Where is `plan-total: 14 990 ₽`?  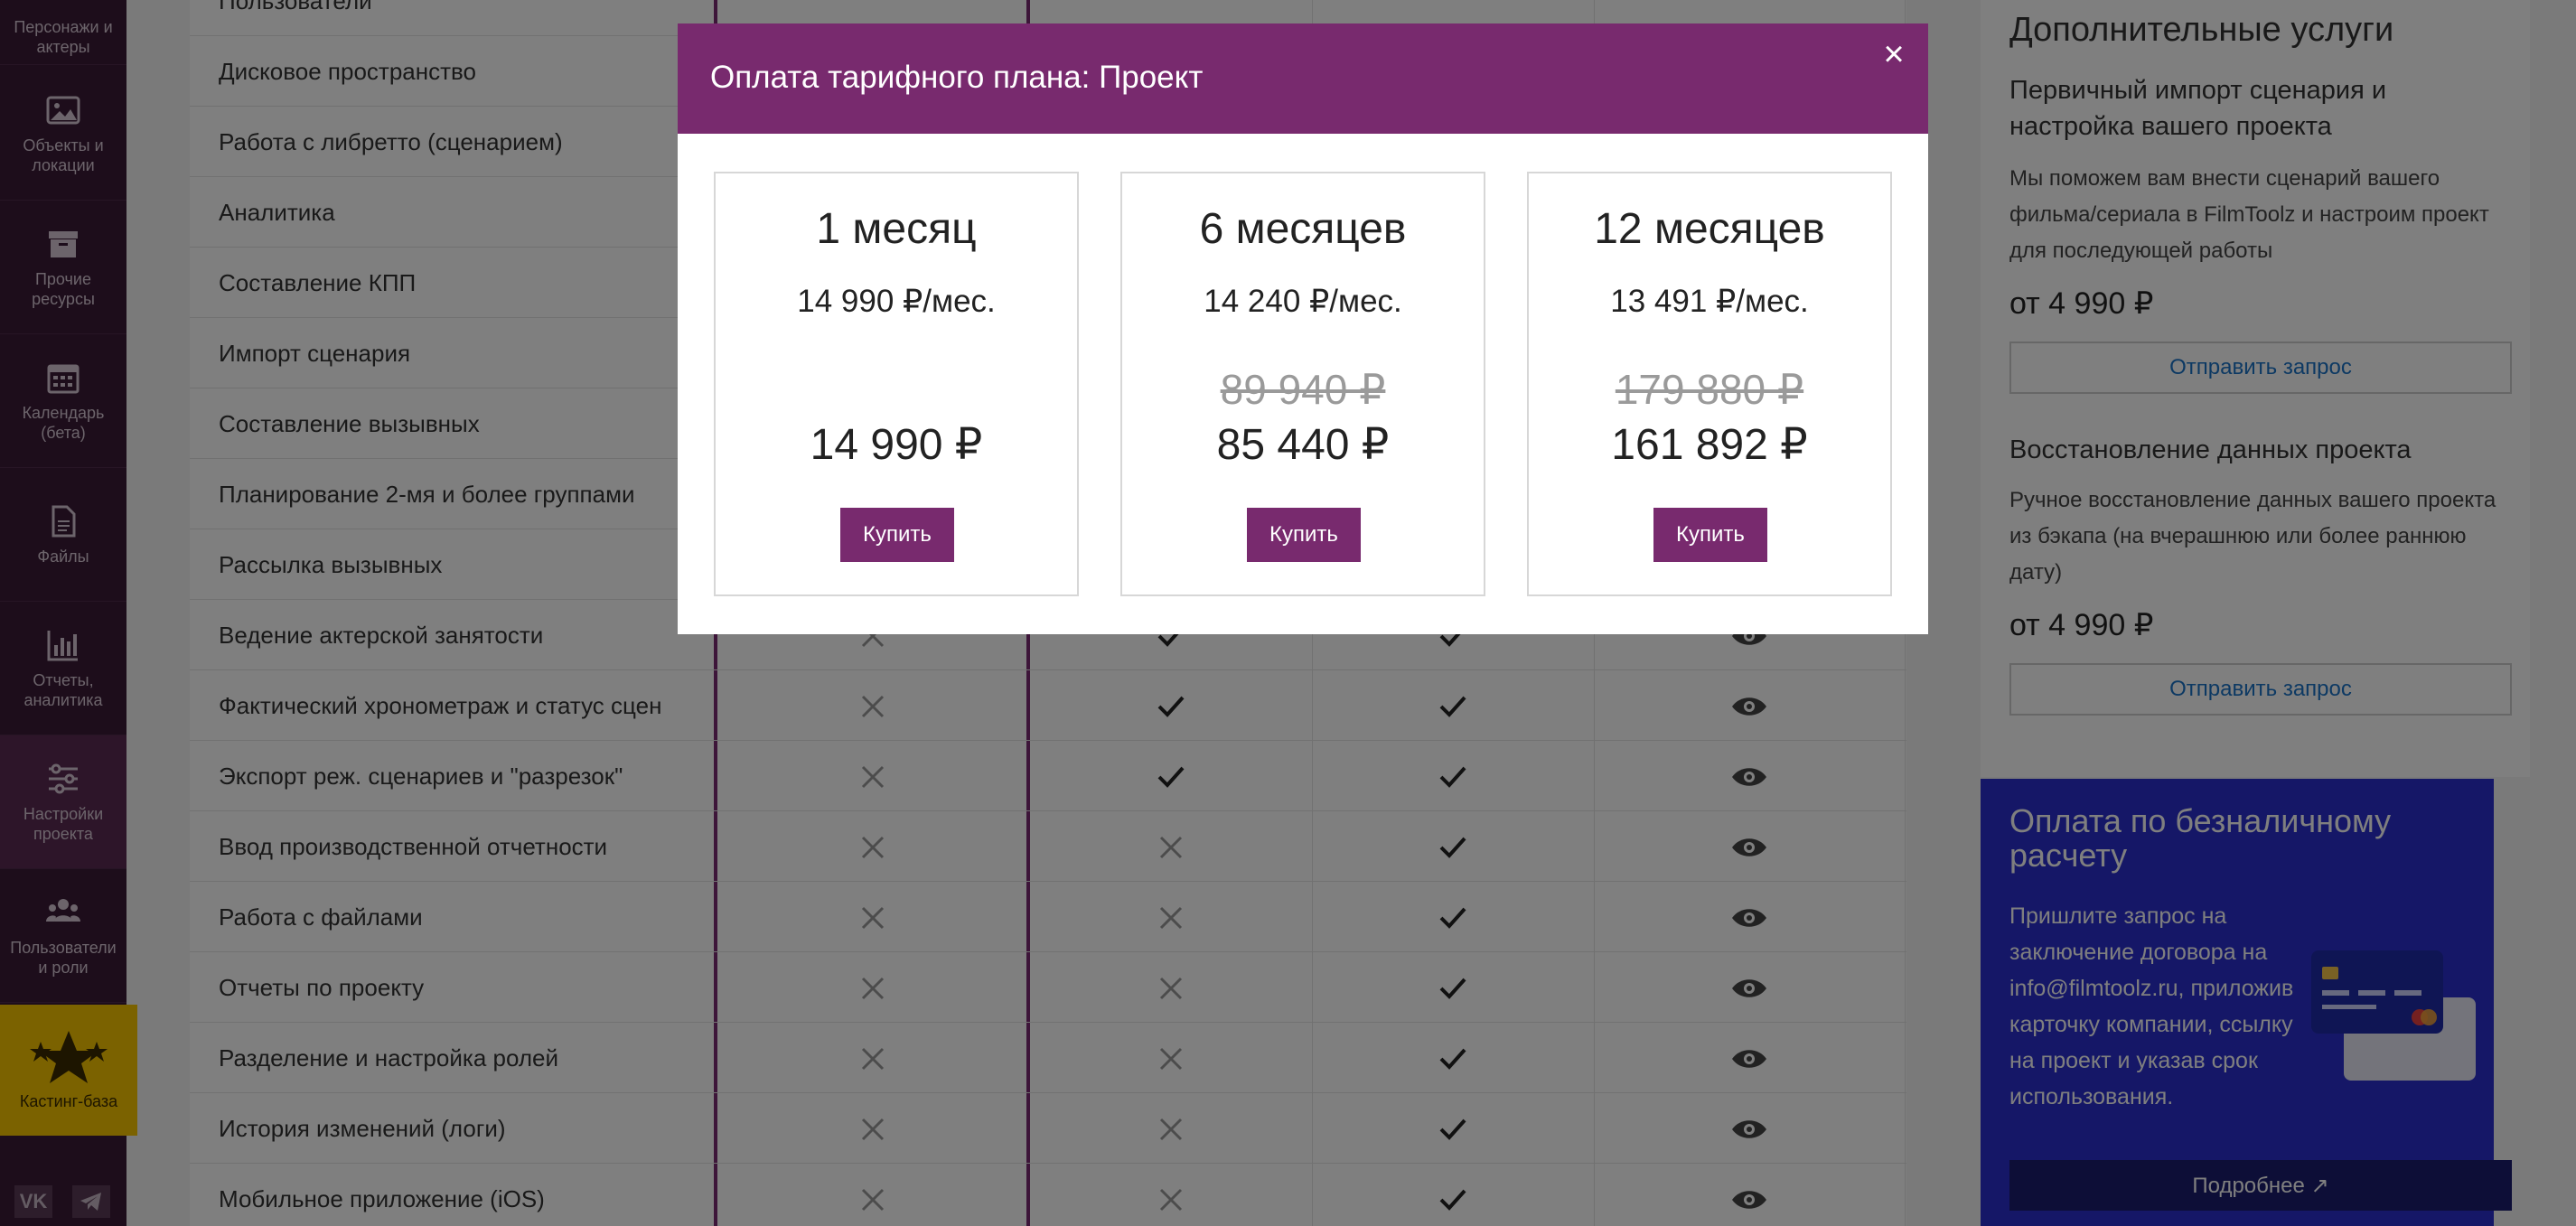 plan-total: 14 990 ₽ is located at coordinates (896, 445).